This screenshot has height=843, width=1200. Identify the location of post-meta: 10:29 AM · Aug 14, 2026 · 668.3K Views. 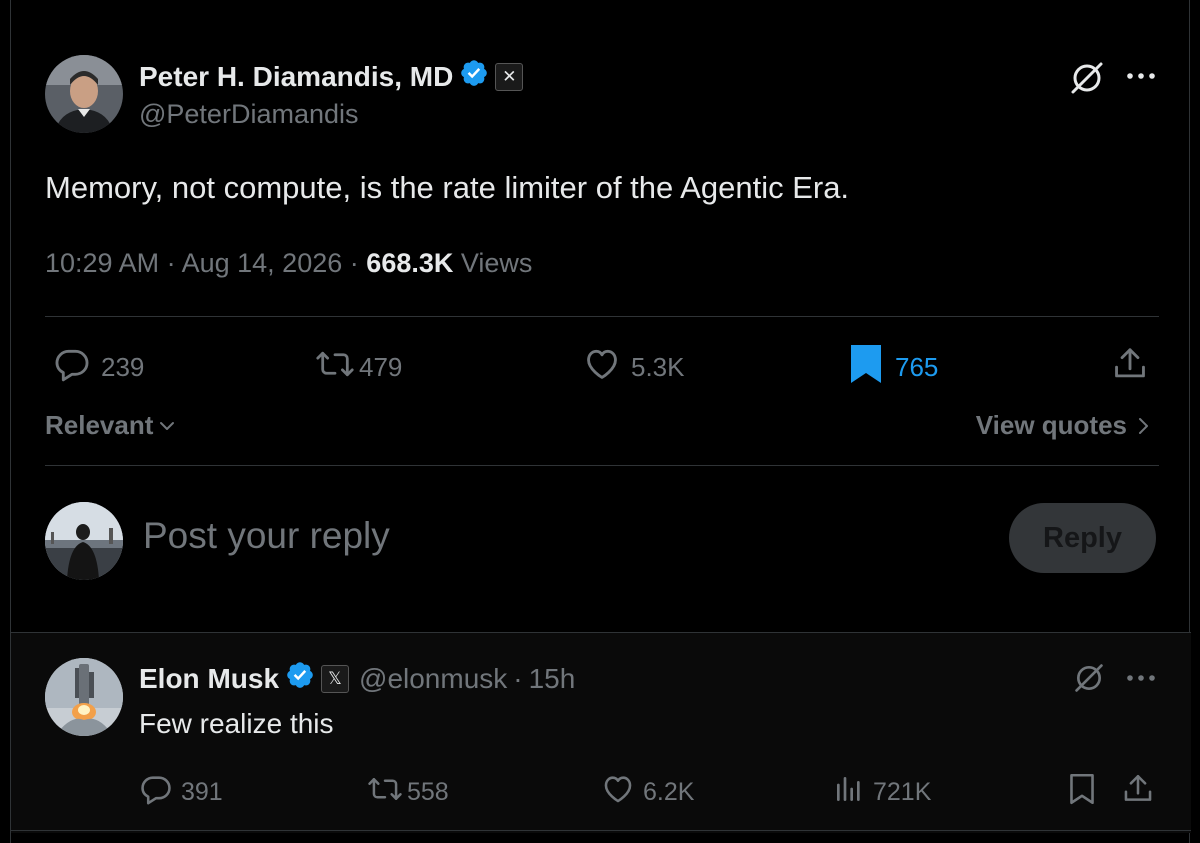
(288, 263).